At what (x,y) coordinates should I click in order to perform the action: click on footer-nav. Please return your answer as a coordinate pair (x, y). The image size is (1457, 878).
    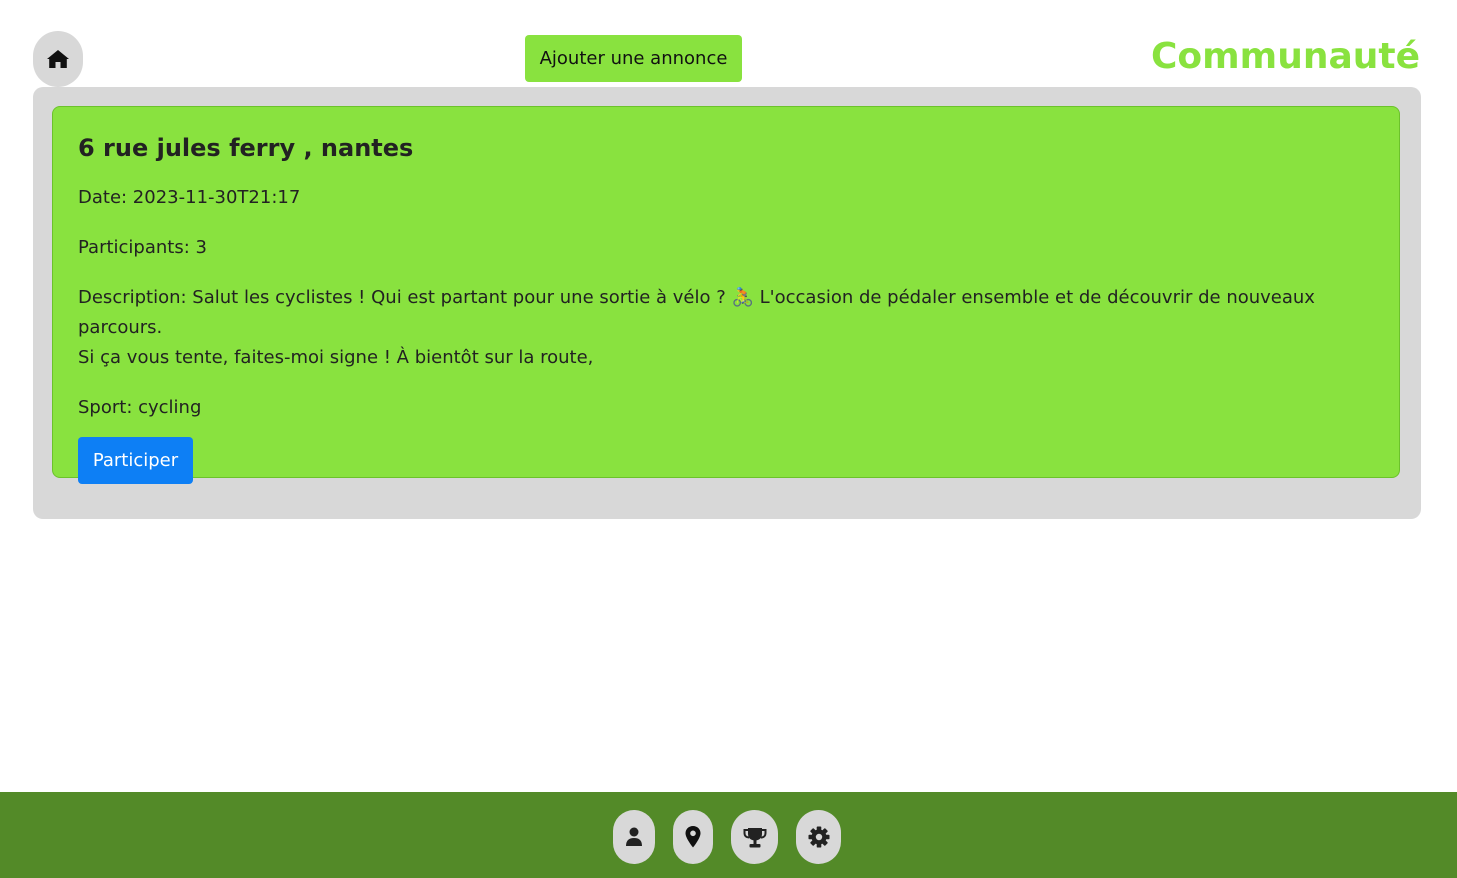
    Looking at the image, I should click on (728, 835).